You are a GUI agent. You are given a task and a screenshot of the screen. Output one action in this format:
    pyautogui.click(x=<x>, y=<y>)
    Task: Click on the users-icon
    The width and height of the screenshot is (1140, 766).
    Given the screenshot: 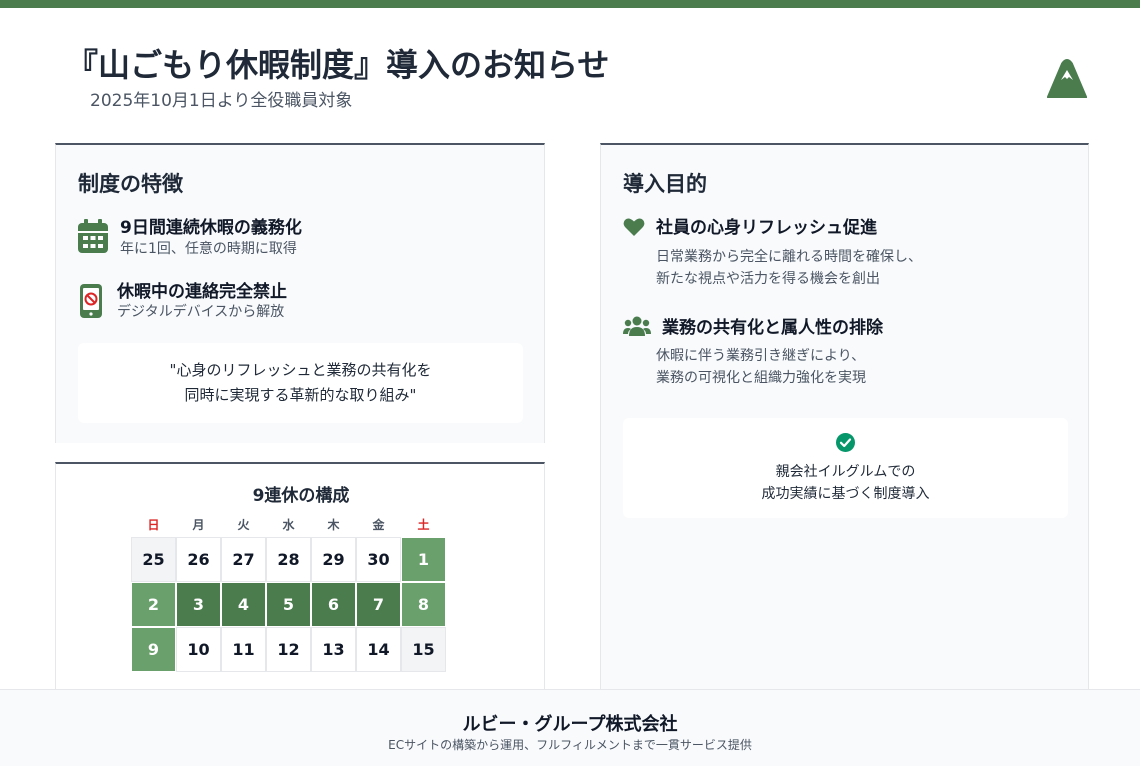 What is the action you would take?
    pyautogui.click(x=637, y=326)
    